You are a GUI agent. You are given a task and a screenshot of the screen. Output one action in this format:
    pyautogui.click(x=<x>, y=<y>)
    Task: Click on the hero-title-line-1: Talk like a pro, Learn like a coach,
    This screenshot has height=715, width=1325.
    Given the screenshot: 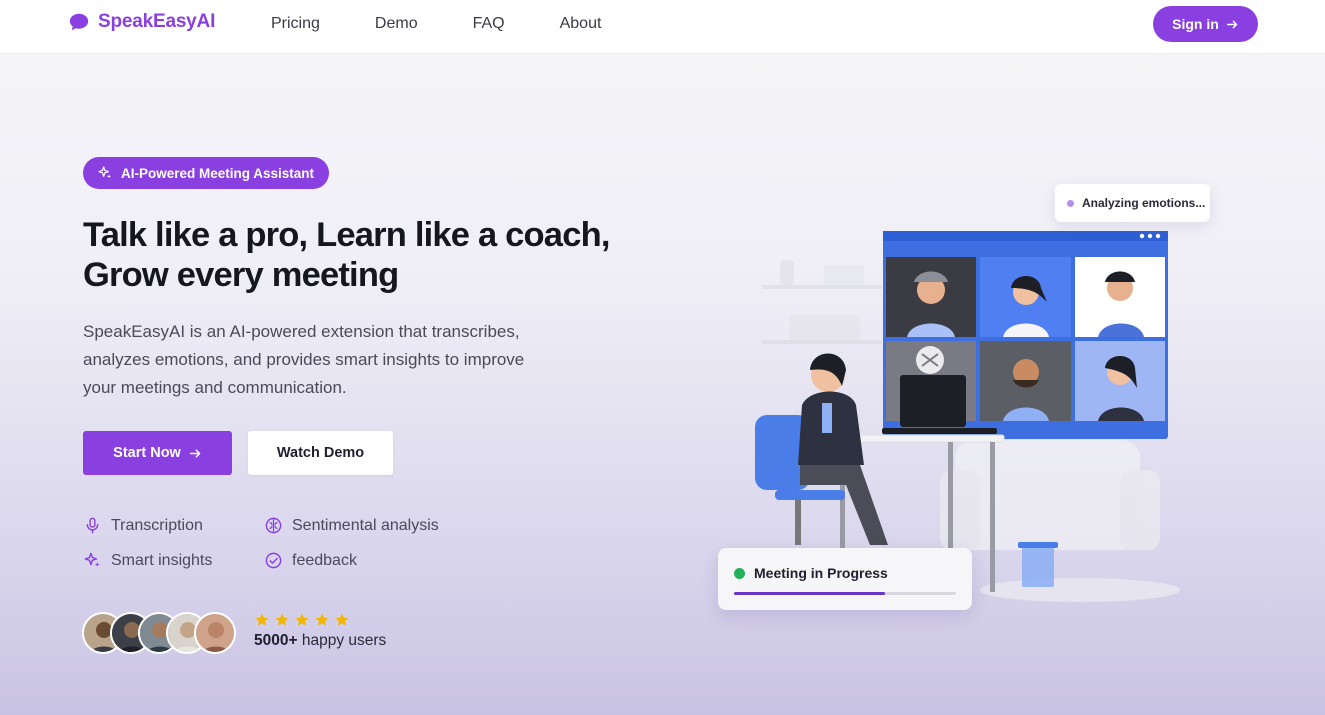 What is the action you would take?
    pyautogui.click(x=346, y=235)
    